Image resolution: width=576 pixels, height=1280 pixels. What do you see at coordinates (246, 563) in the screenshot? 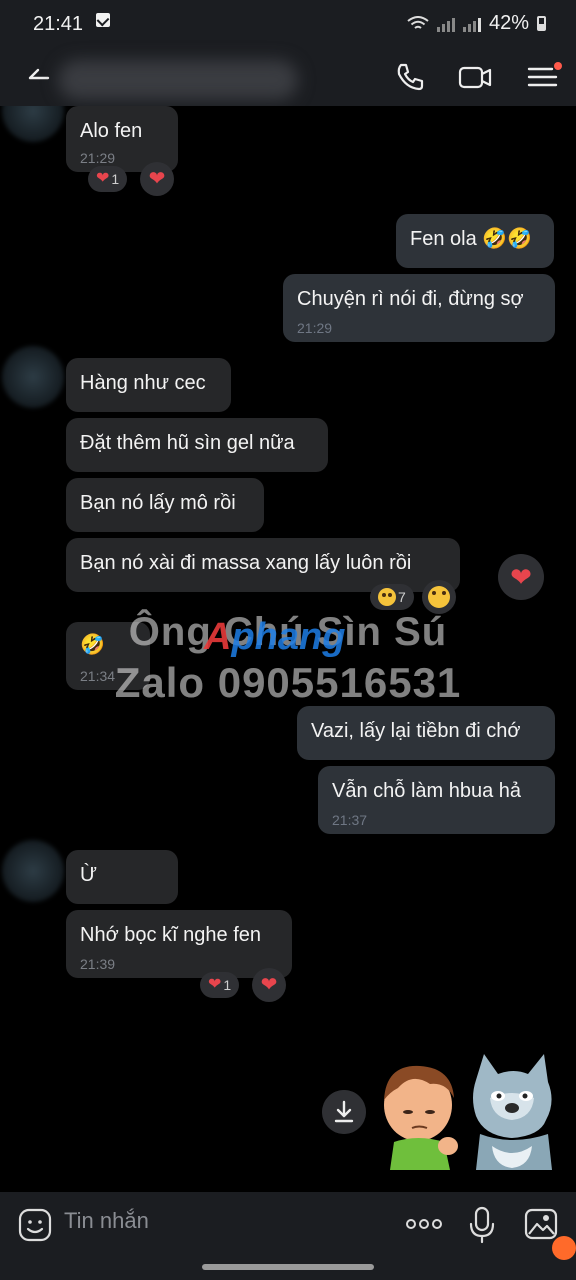
I see `message-text: Bạn nó xài đi massa xang lấy luôn rồi` at bounding box center [246, 563].